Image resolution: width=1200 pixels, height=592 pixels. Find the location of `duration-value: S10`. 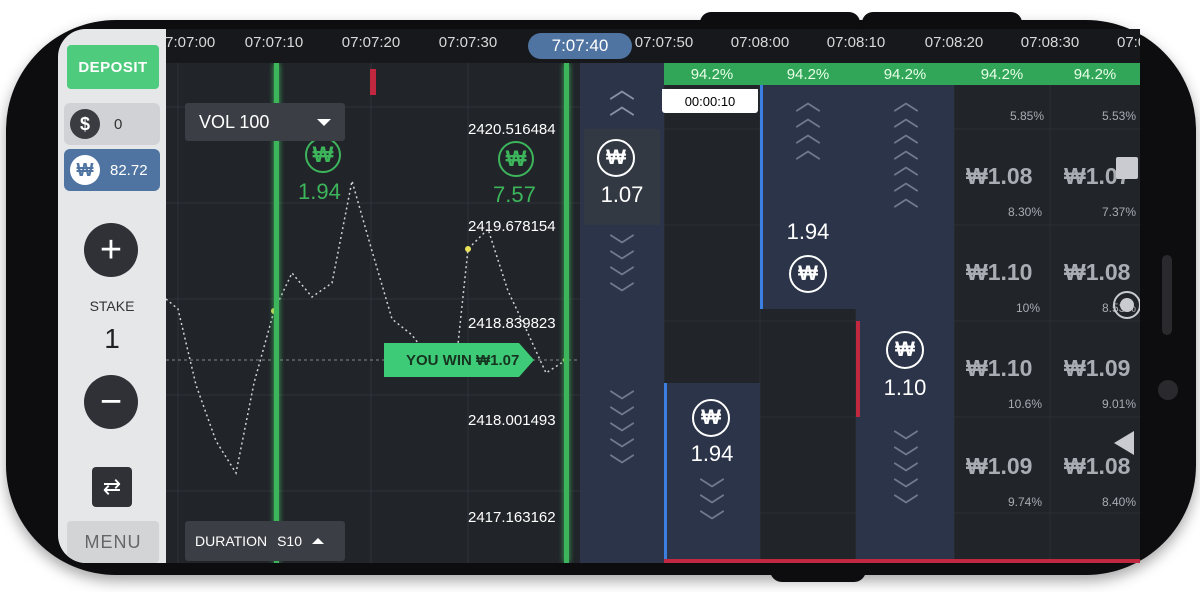

duration-value: S10 is located at coordinates (289, 541).